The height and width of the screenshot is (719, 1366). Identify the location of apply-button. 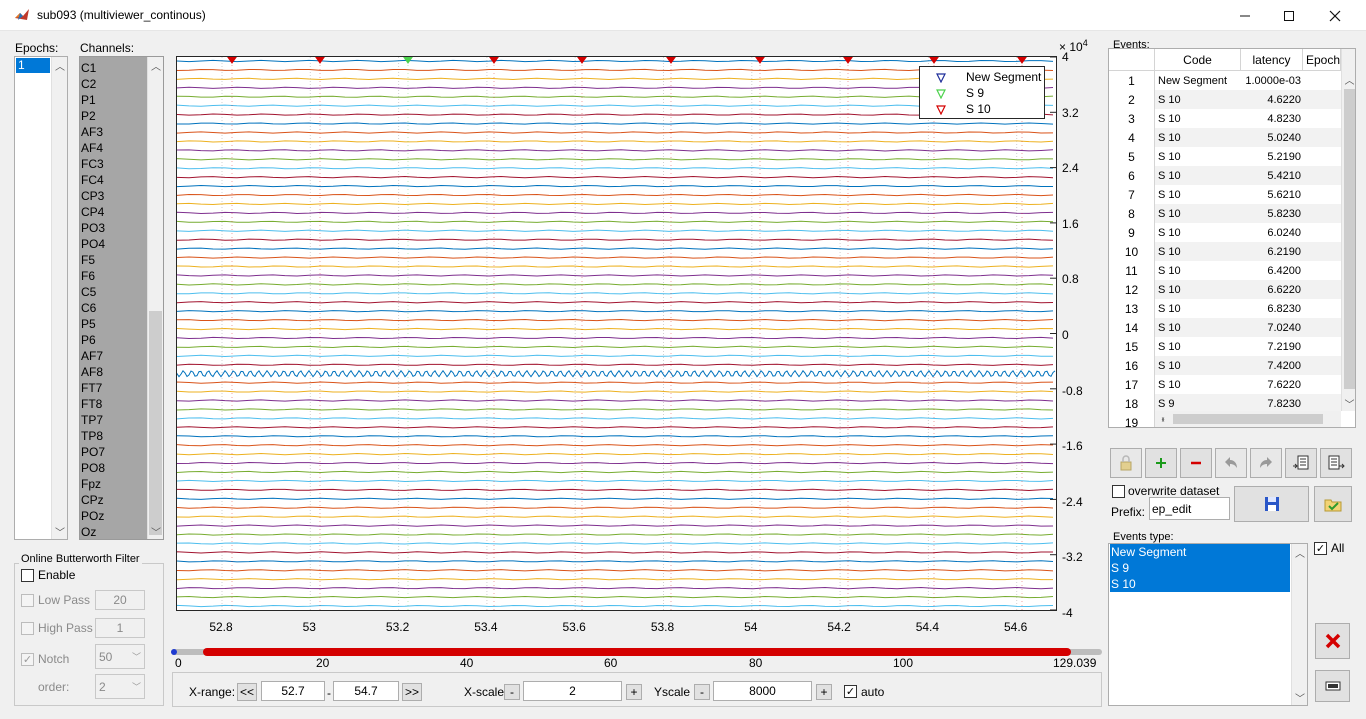
(1333, 504).